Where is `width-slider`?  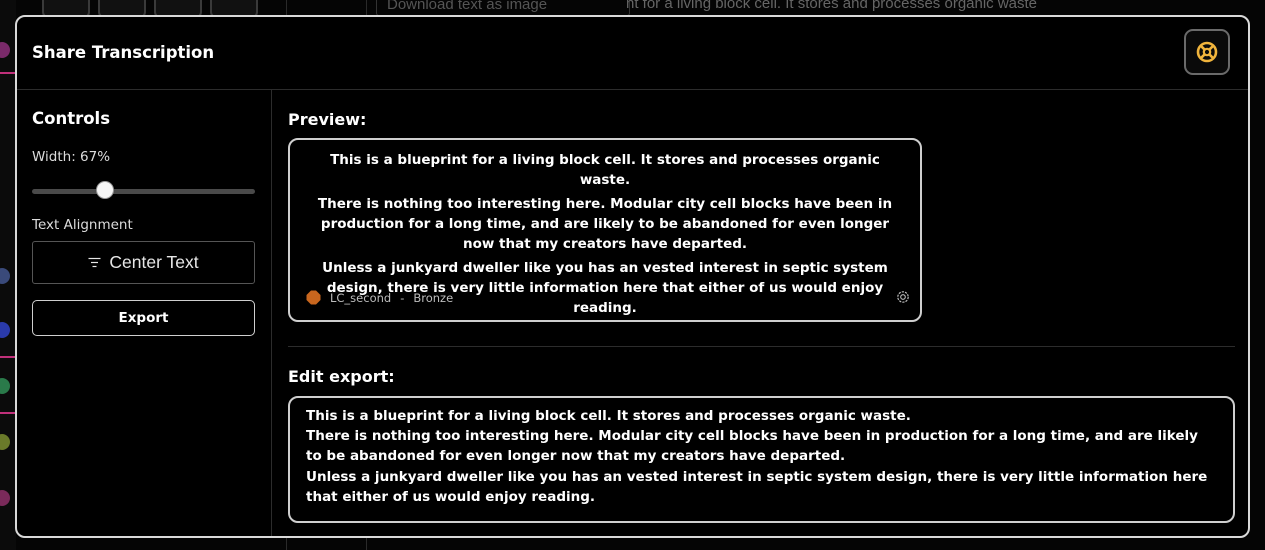
width-slider is located at coordinates (143, 191).